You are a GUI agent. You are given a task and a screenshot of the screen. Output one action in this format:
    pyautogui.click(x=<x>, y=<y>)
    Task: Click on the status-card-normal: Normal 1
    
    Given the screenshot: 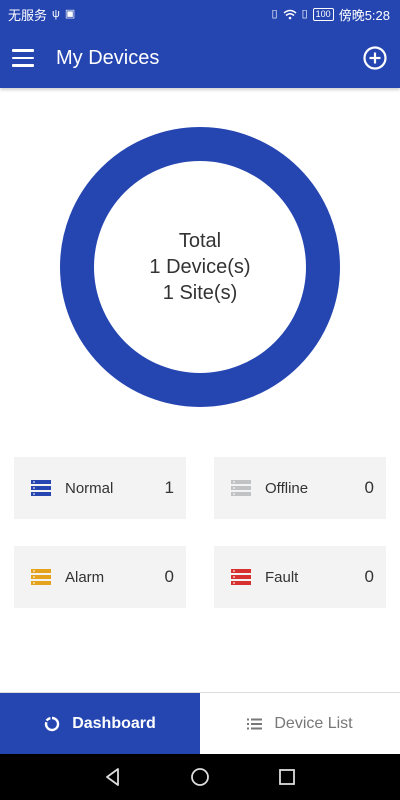 What is the action you would take?
    pyautogui.click(x=100, y=488)
    